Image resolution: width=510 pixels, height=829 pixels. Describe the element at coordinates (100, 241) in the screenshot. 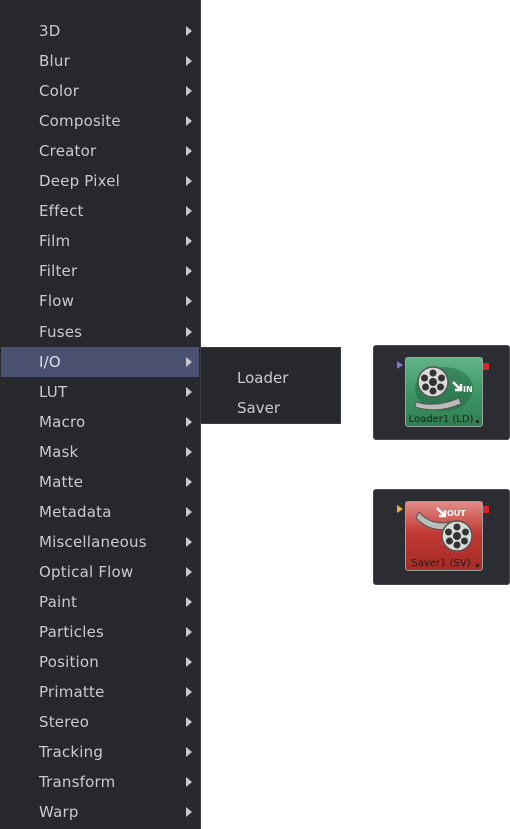

I see `menu-item-film: Film` at that location.